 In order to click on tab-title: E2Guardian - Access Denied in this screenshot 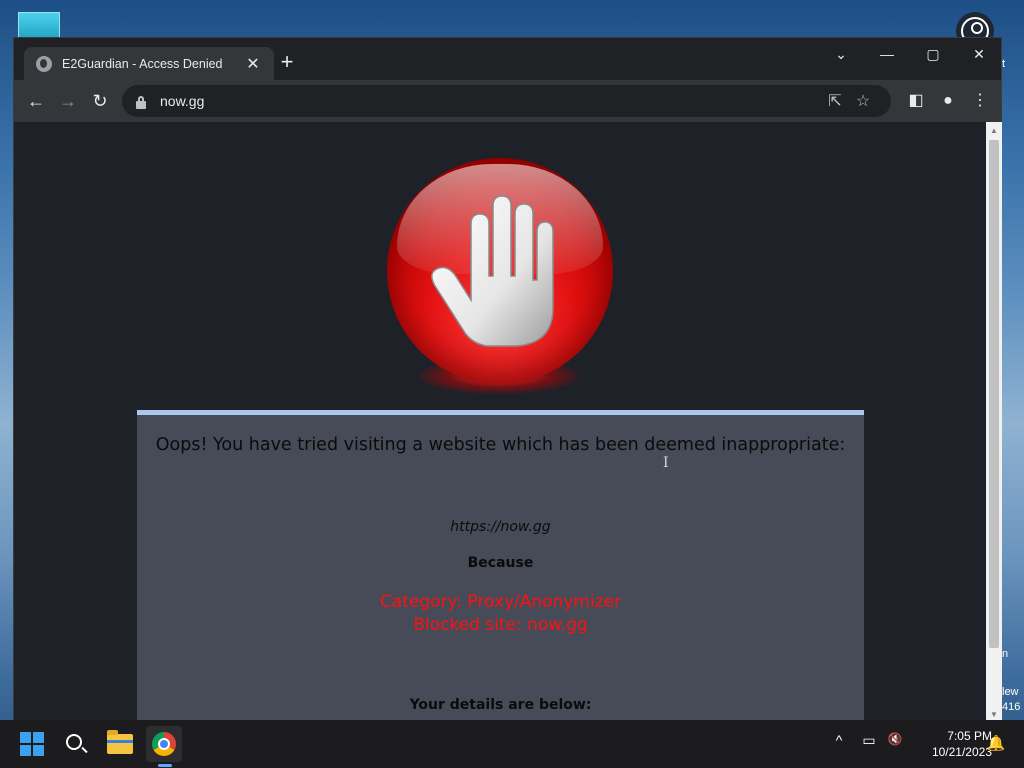, I will do `click(142, 63)`.